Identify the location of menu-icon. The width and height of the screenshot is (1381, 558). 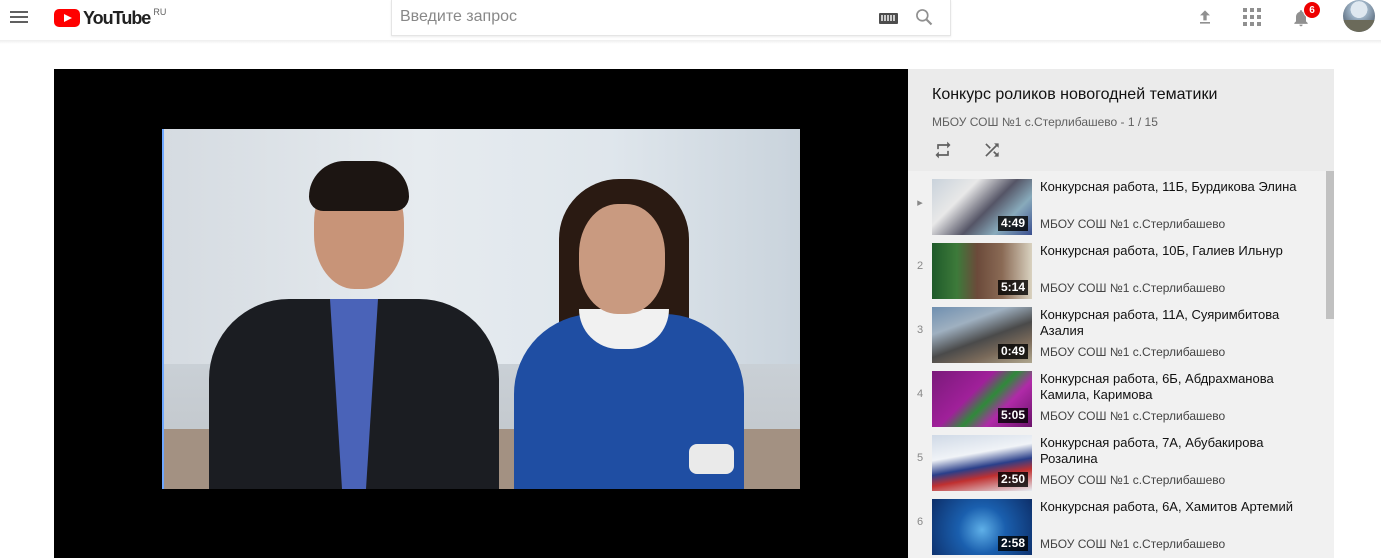
(19, 18).